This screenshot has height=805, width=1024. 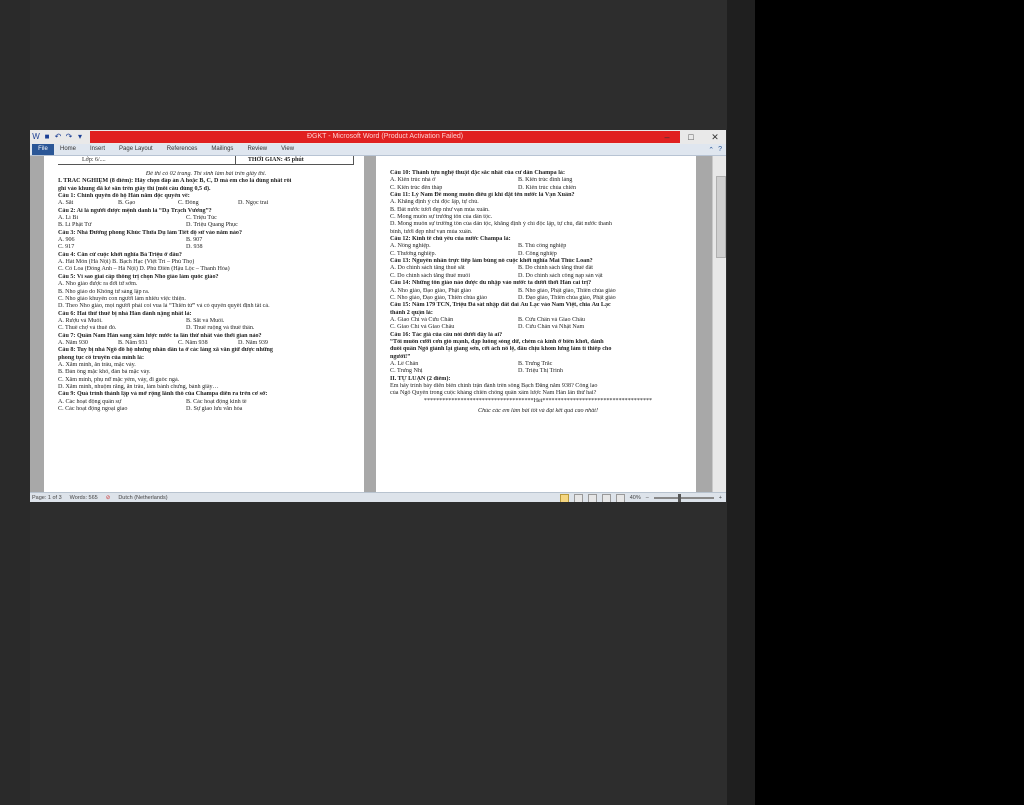 What do you see at coordinates (47, 137) in the screenshot?
I see `save-icon: ■` at bounding box center [47, 137].